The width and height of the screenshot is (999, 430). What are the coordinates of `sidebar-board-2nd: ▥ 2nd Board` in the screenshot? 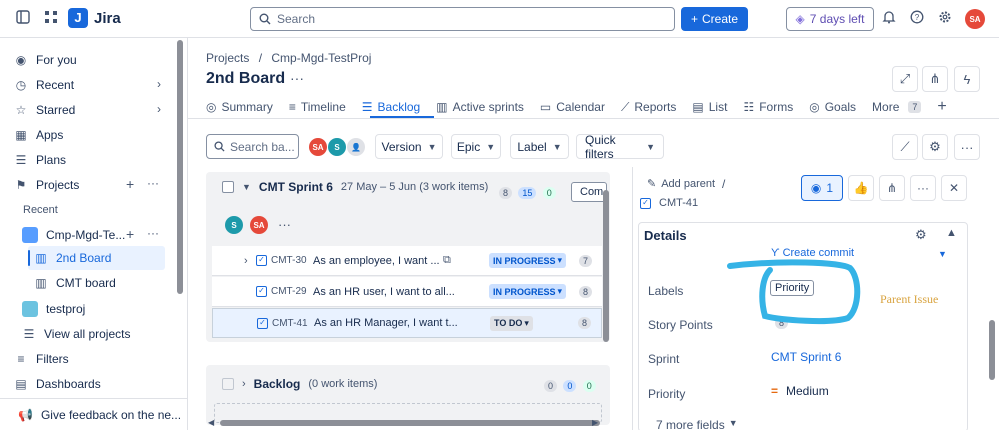 It's located at (72, 258).